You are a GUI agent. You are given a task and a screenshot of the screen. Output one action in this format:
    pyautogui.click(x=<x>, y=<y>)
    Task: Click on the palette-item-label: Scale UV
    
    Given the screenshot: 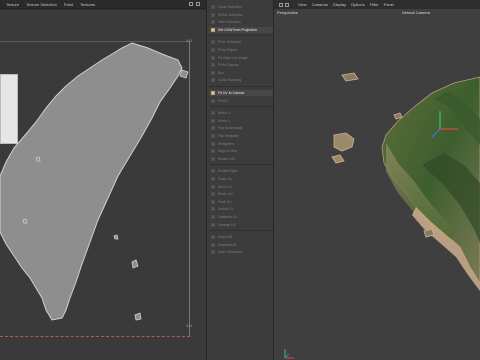 What is the action you would take?
    pyautogui.click(x=225, y=179)
    